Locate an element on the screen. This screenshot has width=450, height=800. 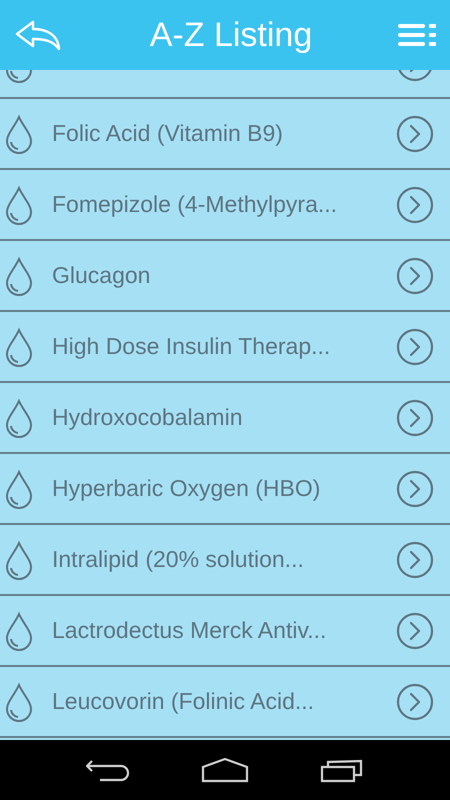
item-label: Folic Acid (Vitamin B9) is located at coordinates (168, 133).